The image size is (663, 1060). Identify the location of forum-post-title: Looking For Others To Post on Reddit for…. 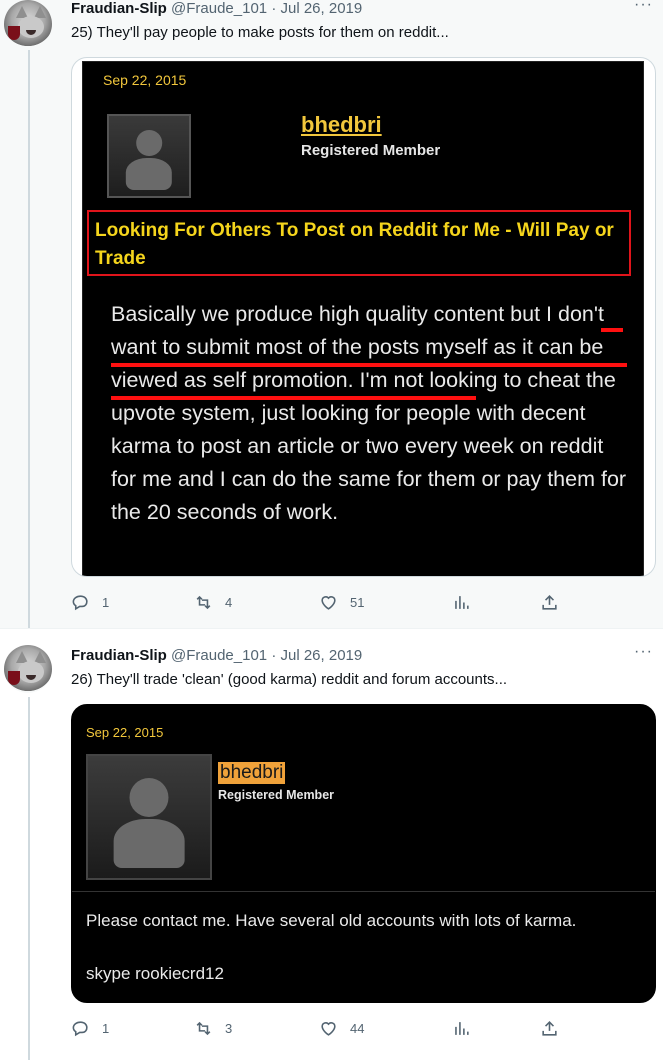
(359, 243).